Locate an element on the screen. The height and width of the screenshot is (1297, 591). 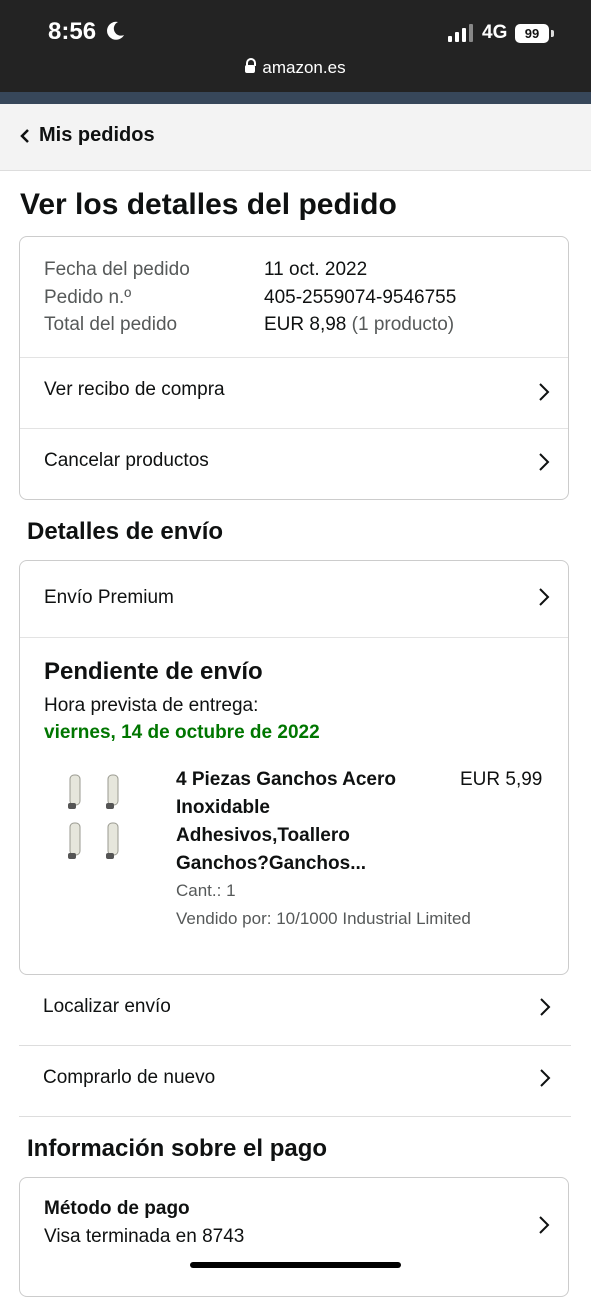
battery-tip is located at coordinates (552, 33).